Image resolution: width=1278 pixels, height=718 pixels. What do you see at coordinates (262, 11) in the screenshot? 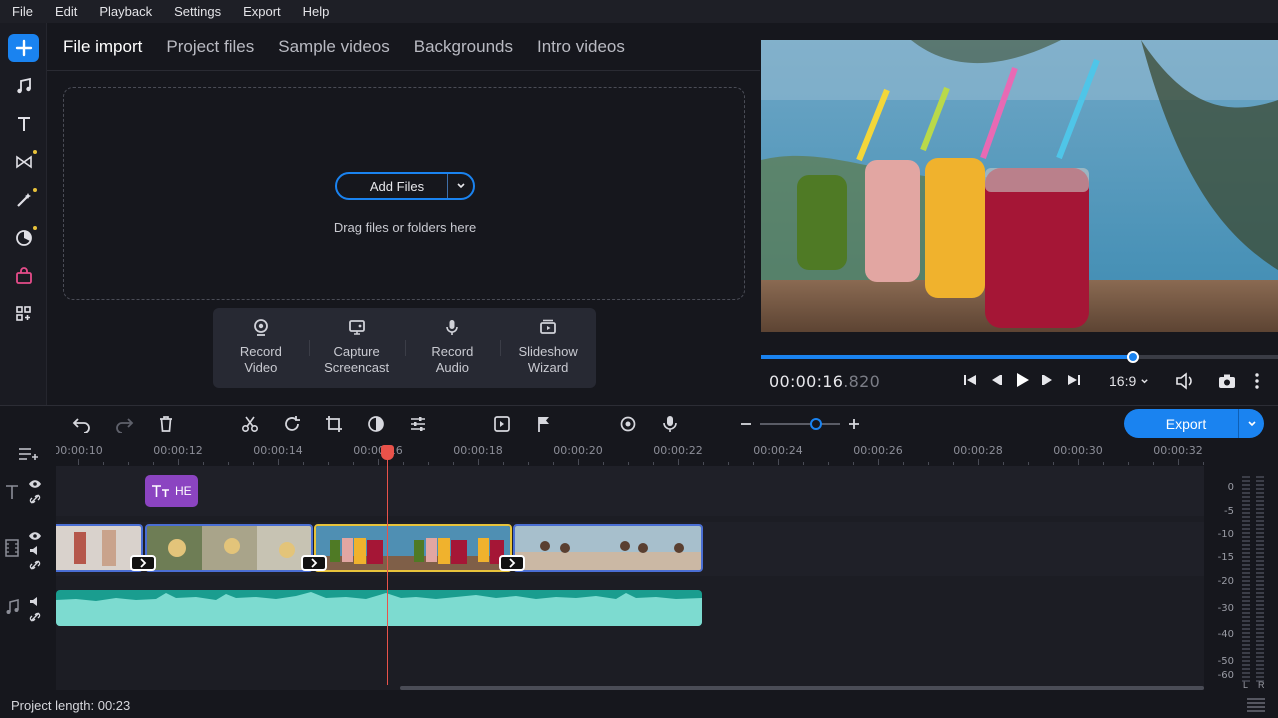
I see `menu-export: Export` at bounding box center [262, 11].